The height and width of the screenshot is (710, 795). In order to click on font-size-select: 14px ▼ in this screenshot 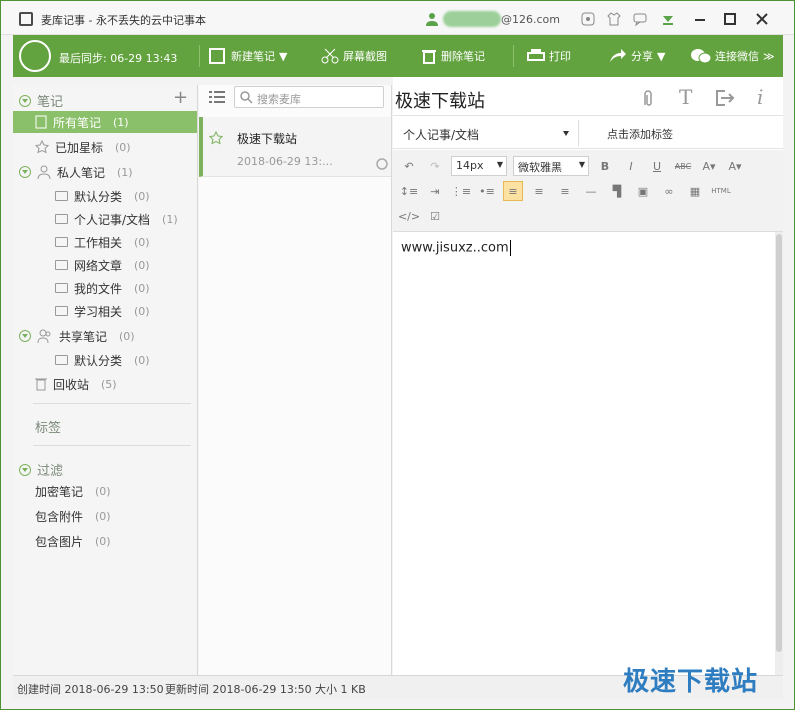, I will do `click(479, 166)`.